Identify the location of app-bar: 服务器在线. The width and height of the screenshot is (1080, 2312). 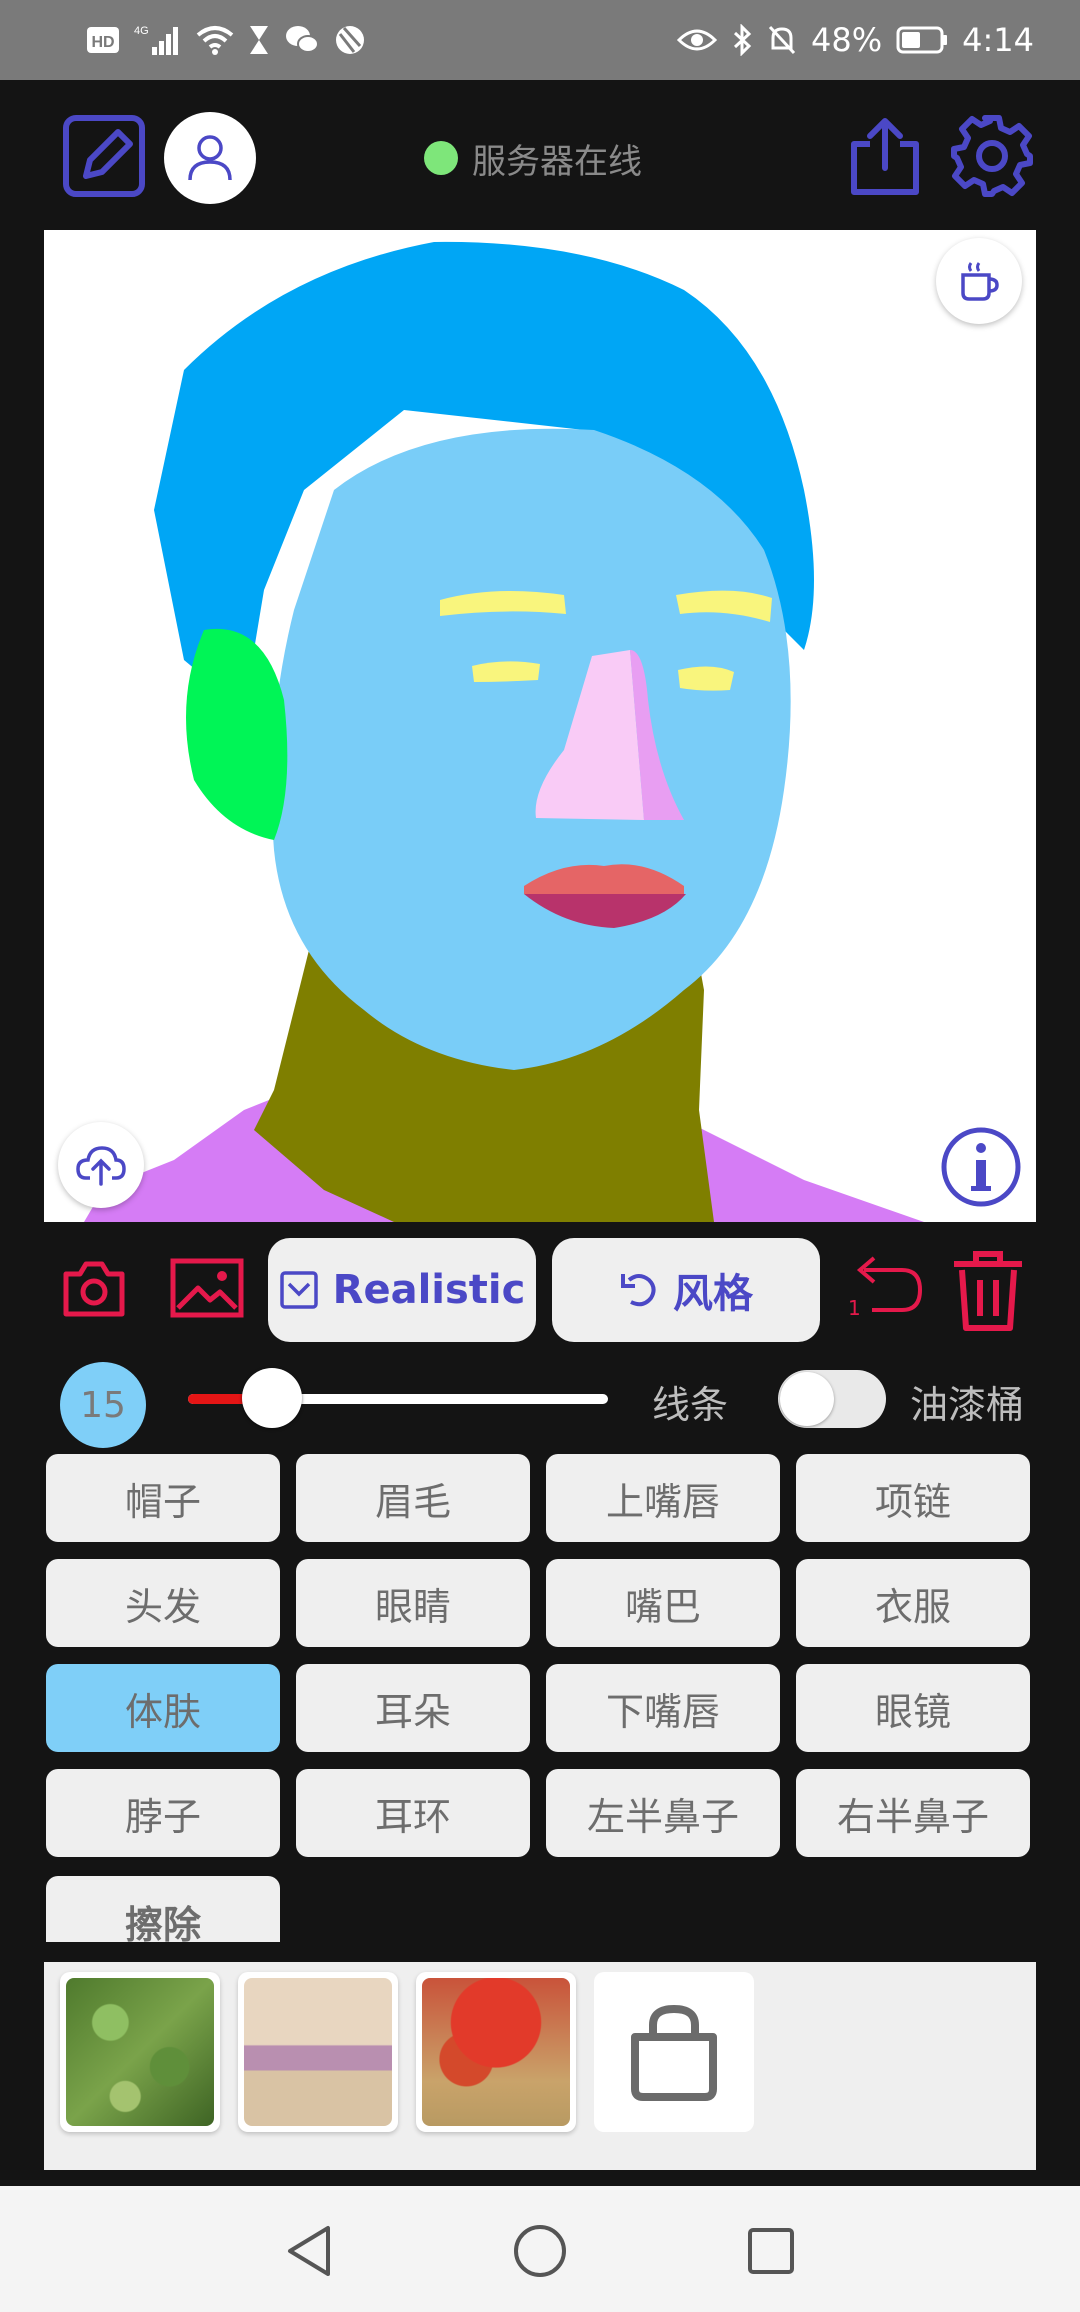
(540, 155).